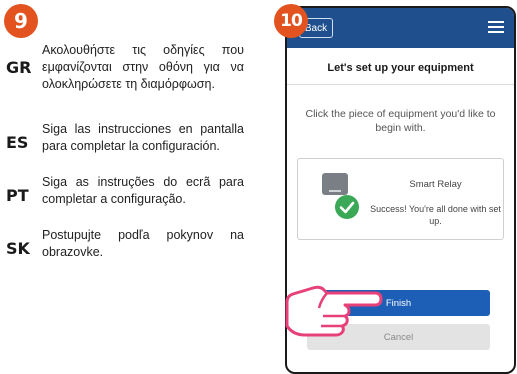 The height and width of the screenshot is (374, 517). Describe the element at coordinates (435, 184) in the screenshot. I see `equipment-name: Smart Relay` at that location.